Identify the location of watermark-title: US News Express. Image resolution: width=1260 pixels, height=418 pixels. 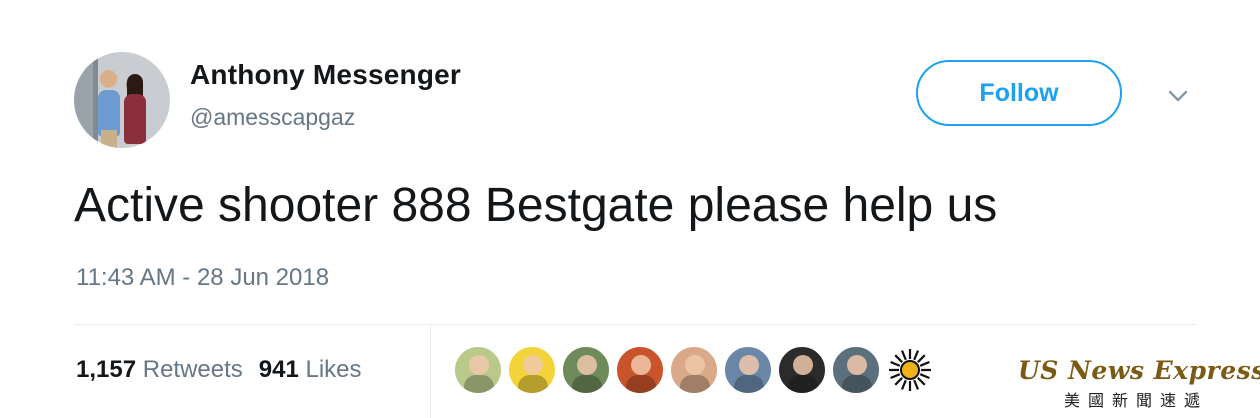
(1139, 370).